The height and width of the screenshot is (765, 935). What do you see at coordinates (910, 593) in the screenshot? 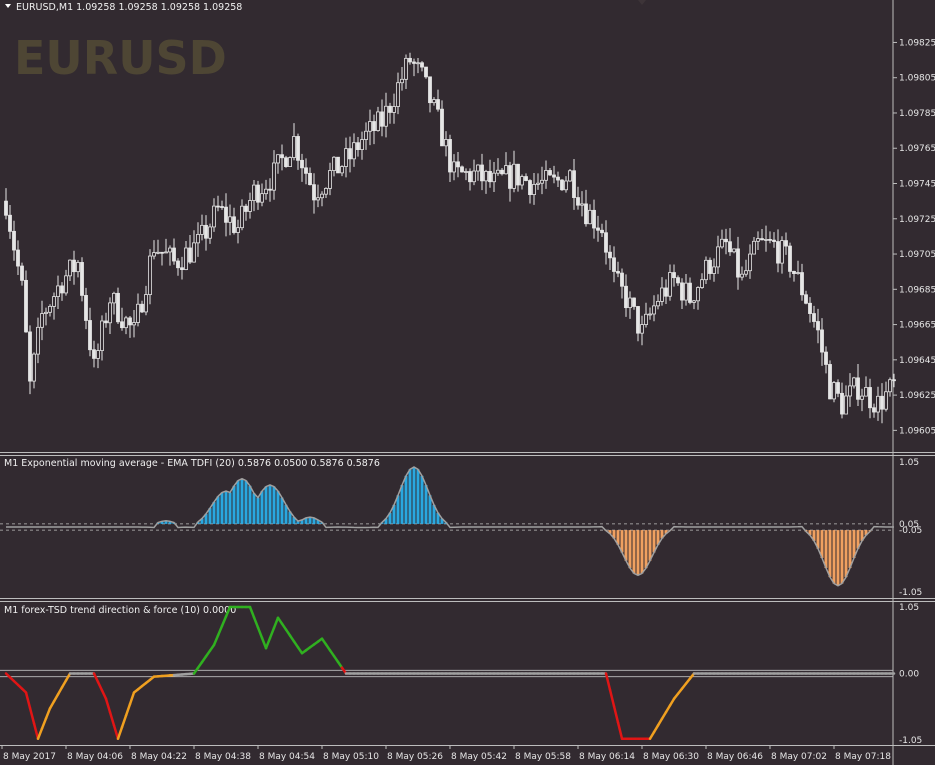
I see `indicator1-scale-label: -1.05` at bounding box center [910, 593].